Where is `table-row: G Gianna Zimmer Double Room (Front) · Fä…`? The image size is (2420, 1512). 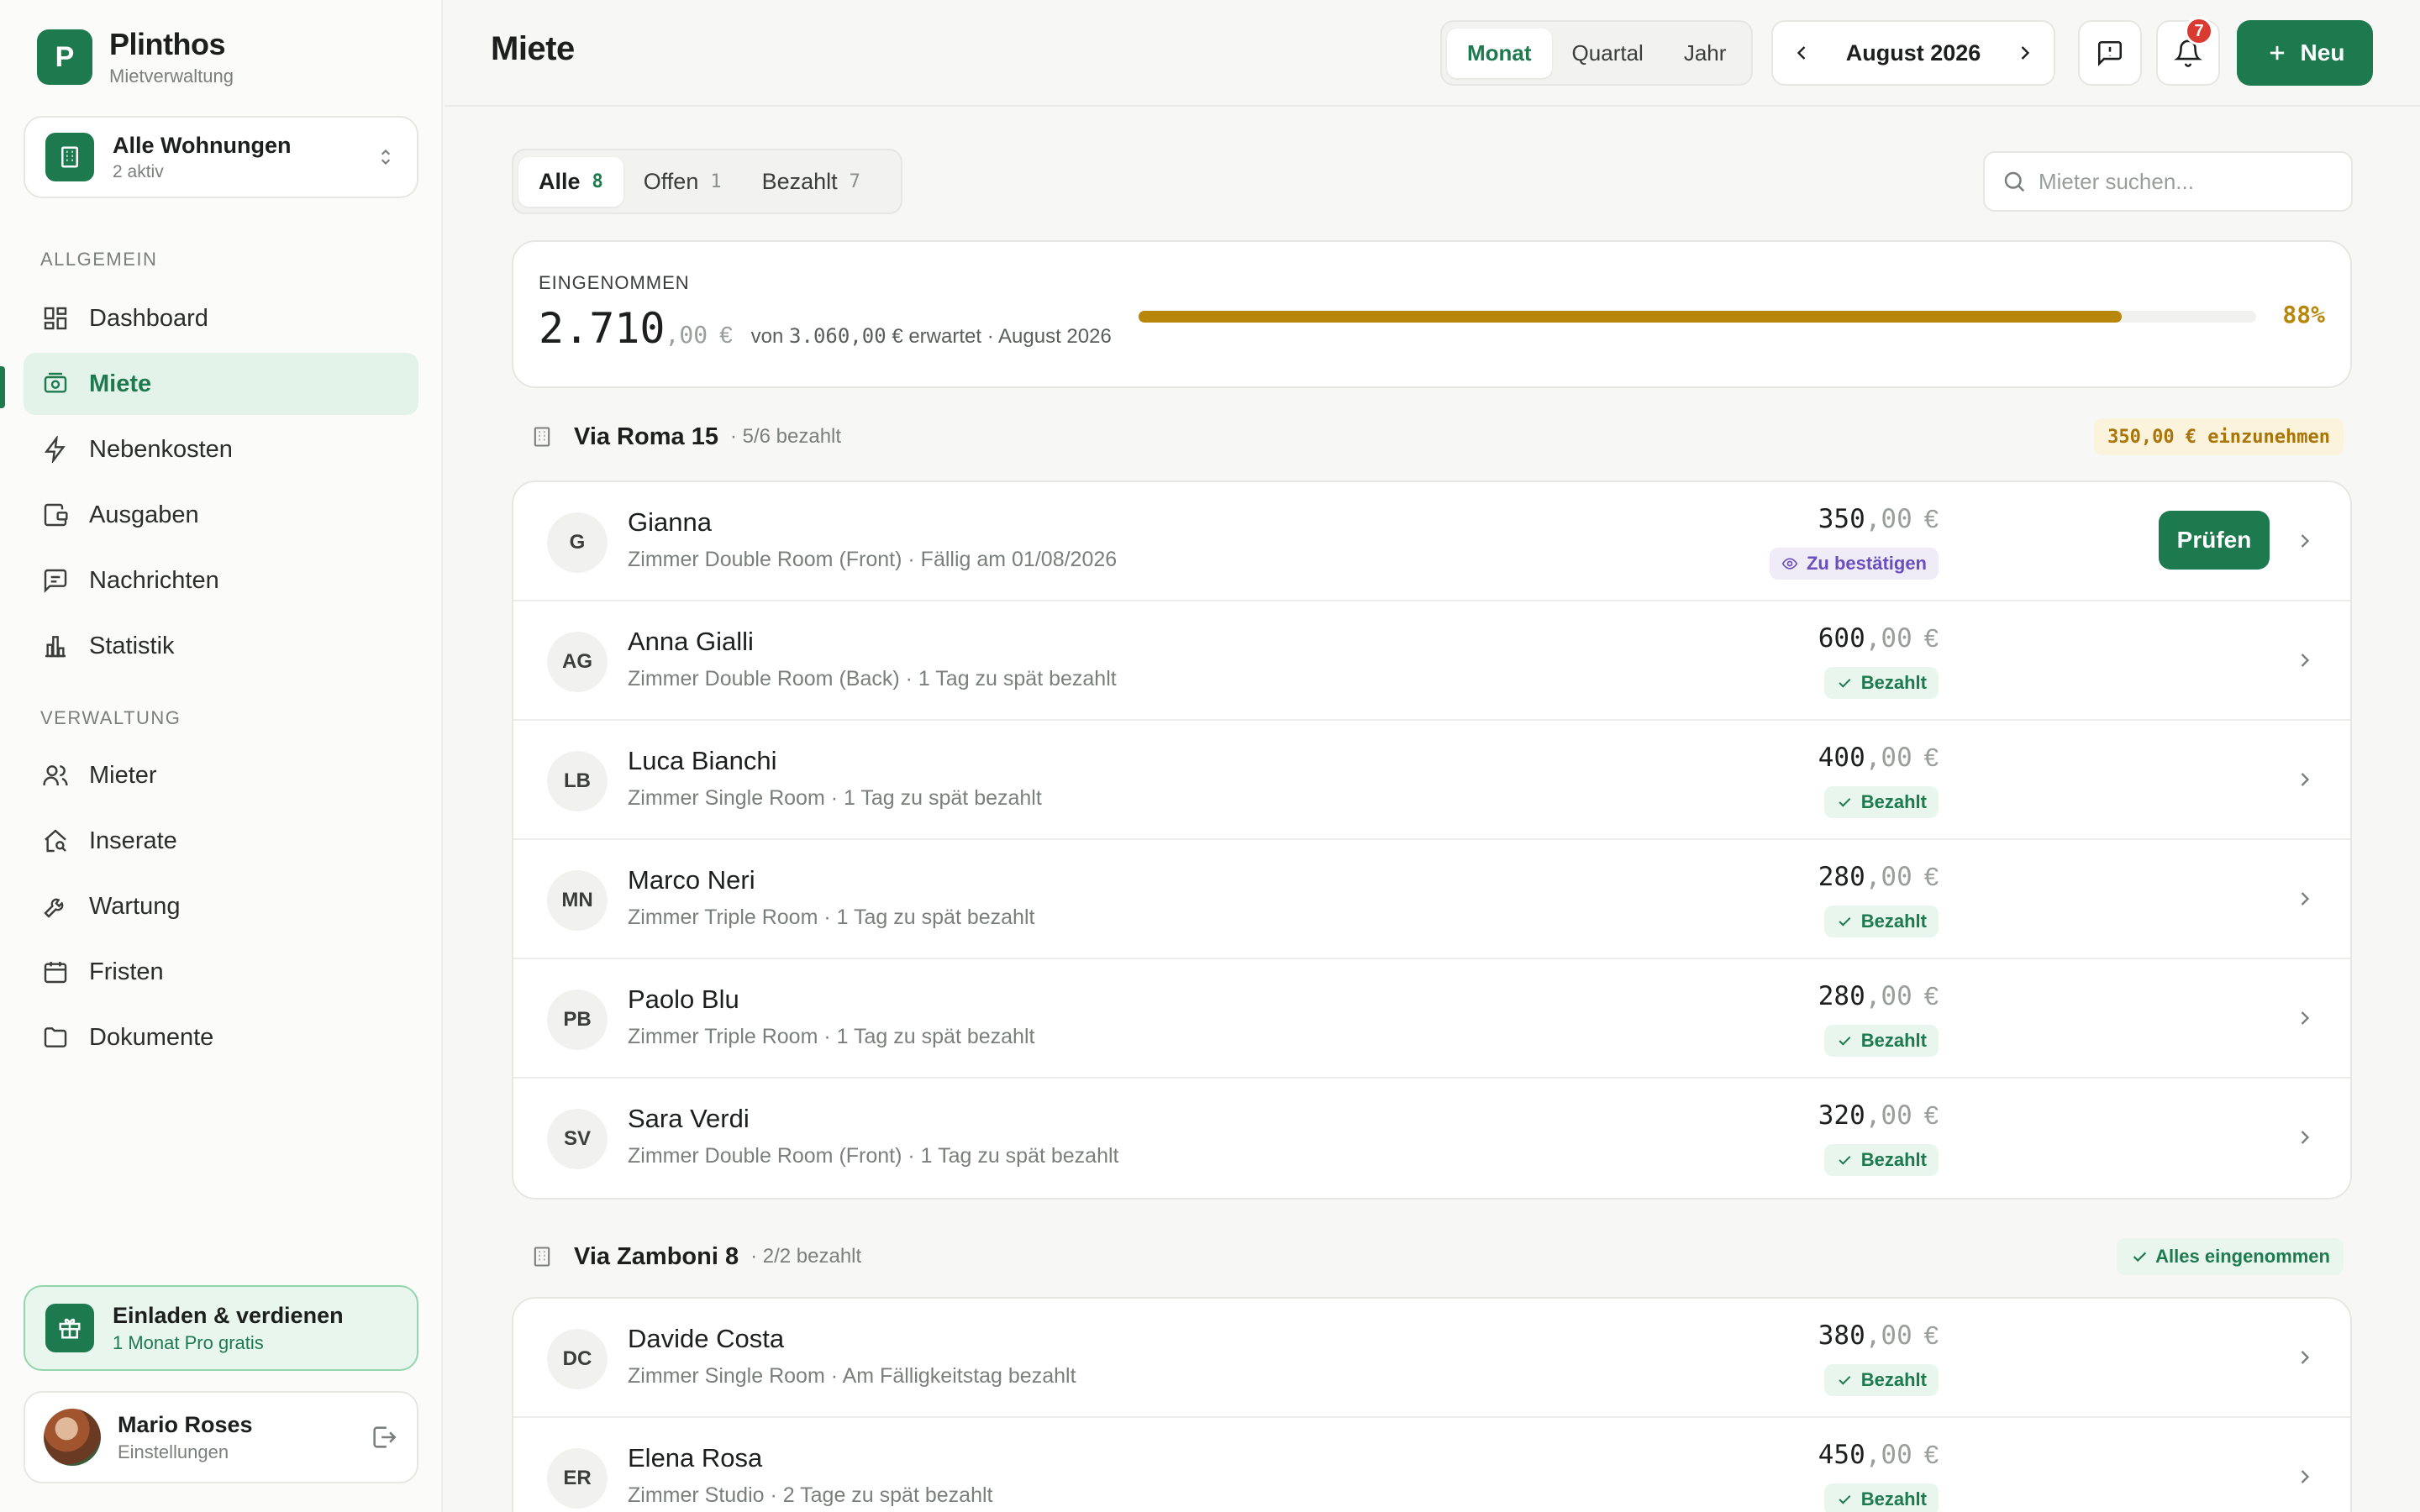 table-row: G Gianna Zimmer Double Room (Front) · Fä… is located at coordinates (1432, 541).